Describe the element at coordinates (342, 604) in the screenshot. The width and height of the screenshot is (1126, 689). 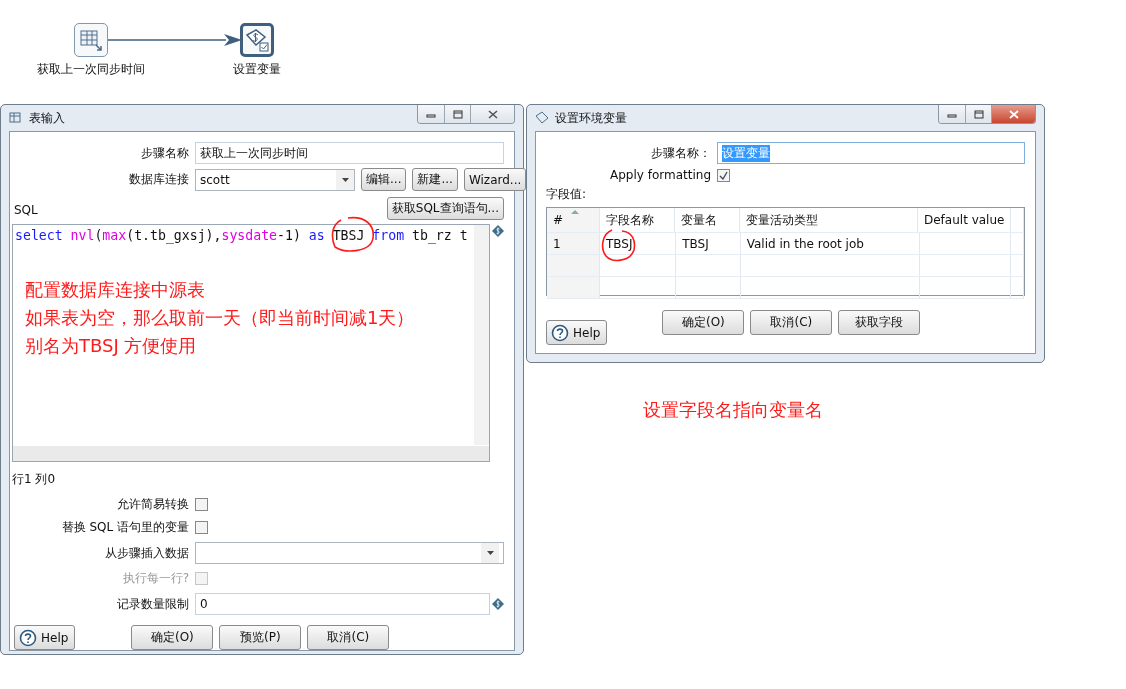
I see `limit-field: 0` at that location.